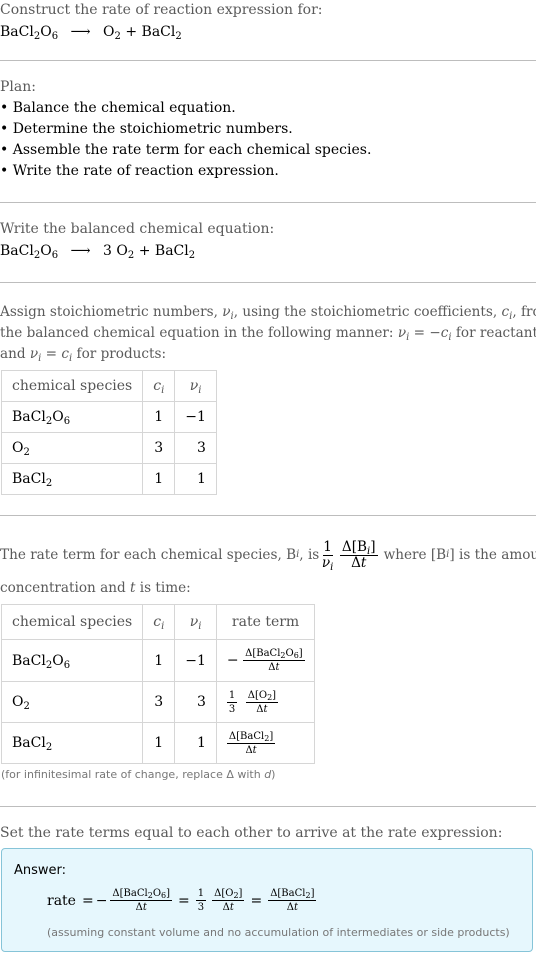 This screenshot has width=536, height=956. What do you see at coordinates (232, 709) in the screenshot?
I see `denominator: 3` at bounding box center [232, 709].